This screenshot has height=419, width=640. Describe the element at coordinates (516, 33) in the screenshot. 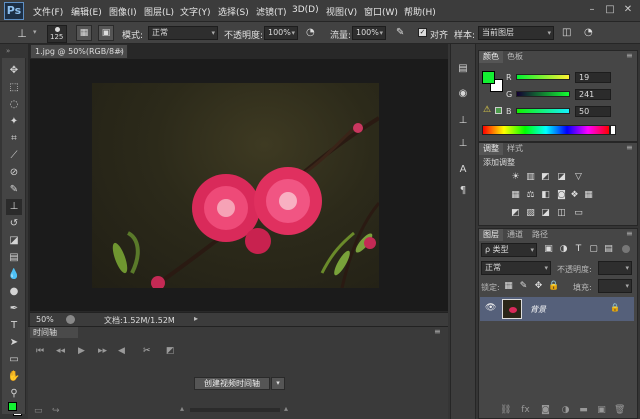

I see `sample-select: 当前图层 ▾` at that location.